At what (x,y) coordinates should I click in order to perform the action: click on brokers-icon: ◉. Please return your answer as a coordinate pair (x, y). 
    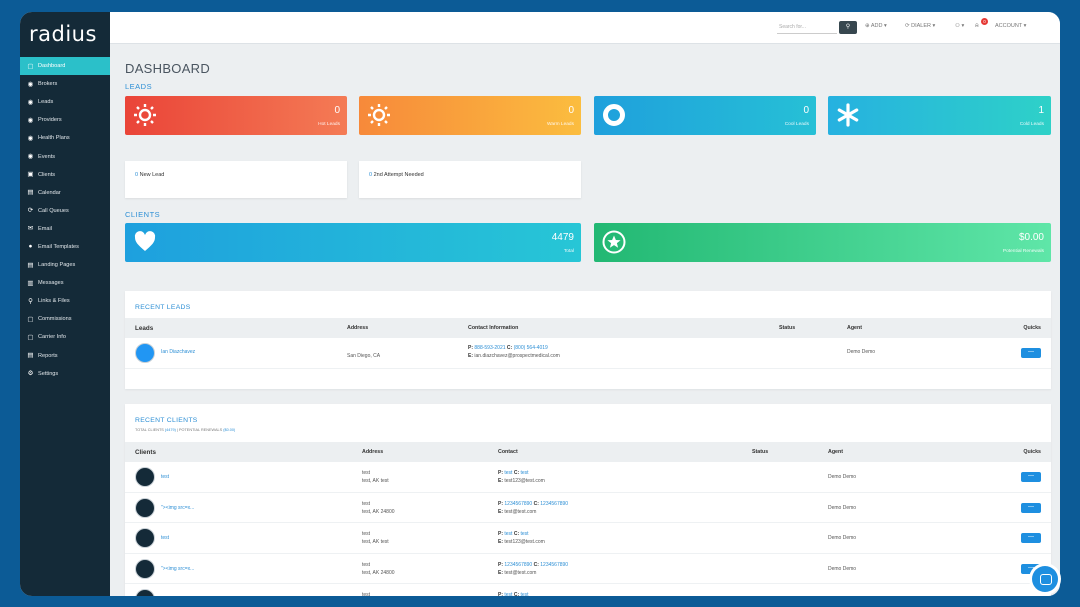
    Looking at the image, I should click on (30, 84).